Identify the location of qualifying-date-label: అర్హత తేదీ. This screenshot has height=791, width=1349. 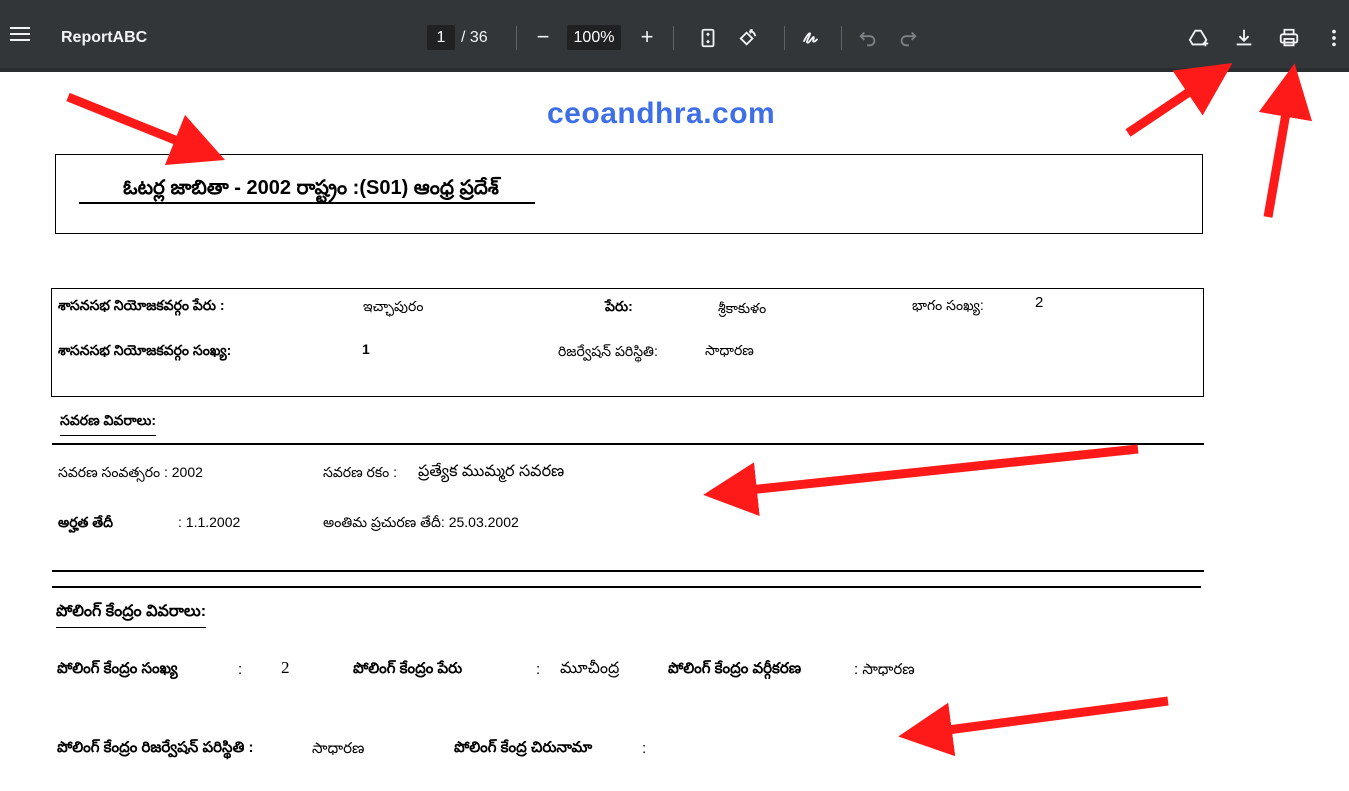
(86, 522).